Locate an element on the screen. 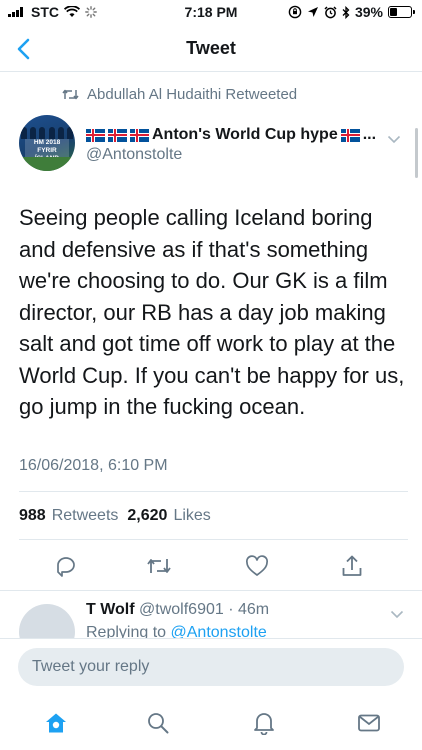  reply-input: Tweet your reply is located at coordinates (211, 667).